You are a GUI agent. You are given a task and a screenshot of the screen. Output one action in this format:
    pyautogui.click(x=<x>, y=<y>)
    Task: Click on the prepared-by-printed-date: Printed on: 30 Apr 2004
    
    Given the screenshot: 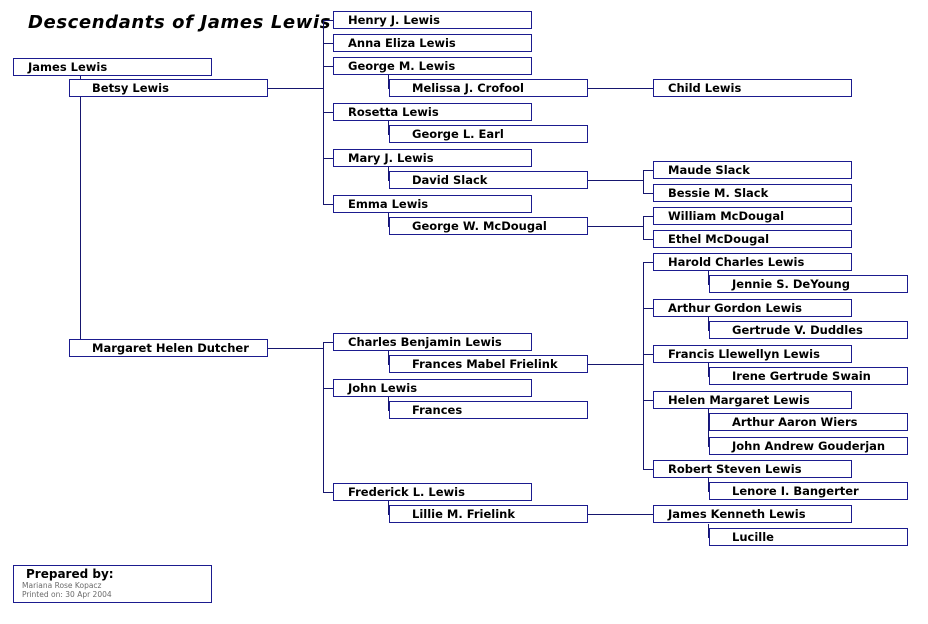 What is the action you would take?
    pyautogui.click(x=67, y=594)
    